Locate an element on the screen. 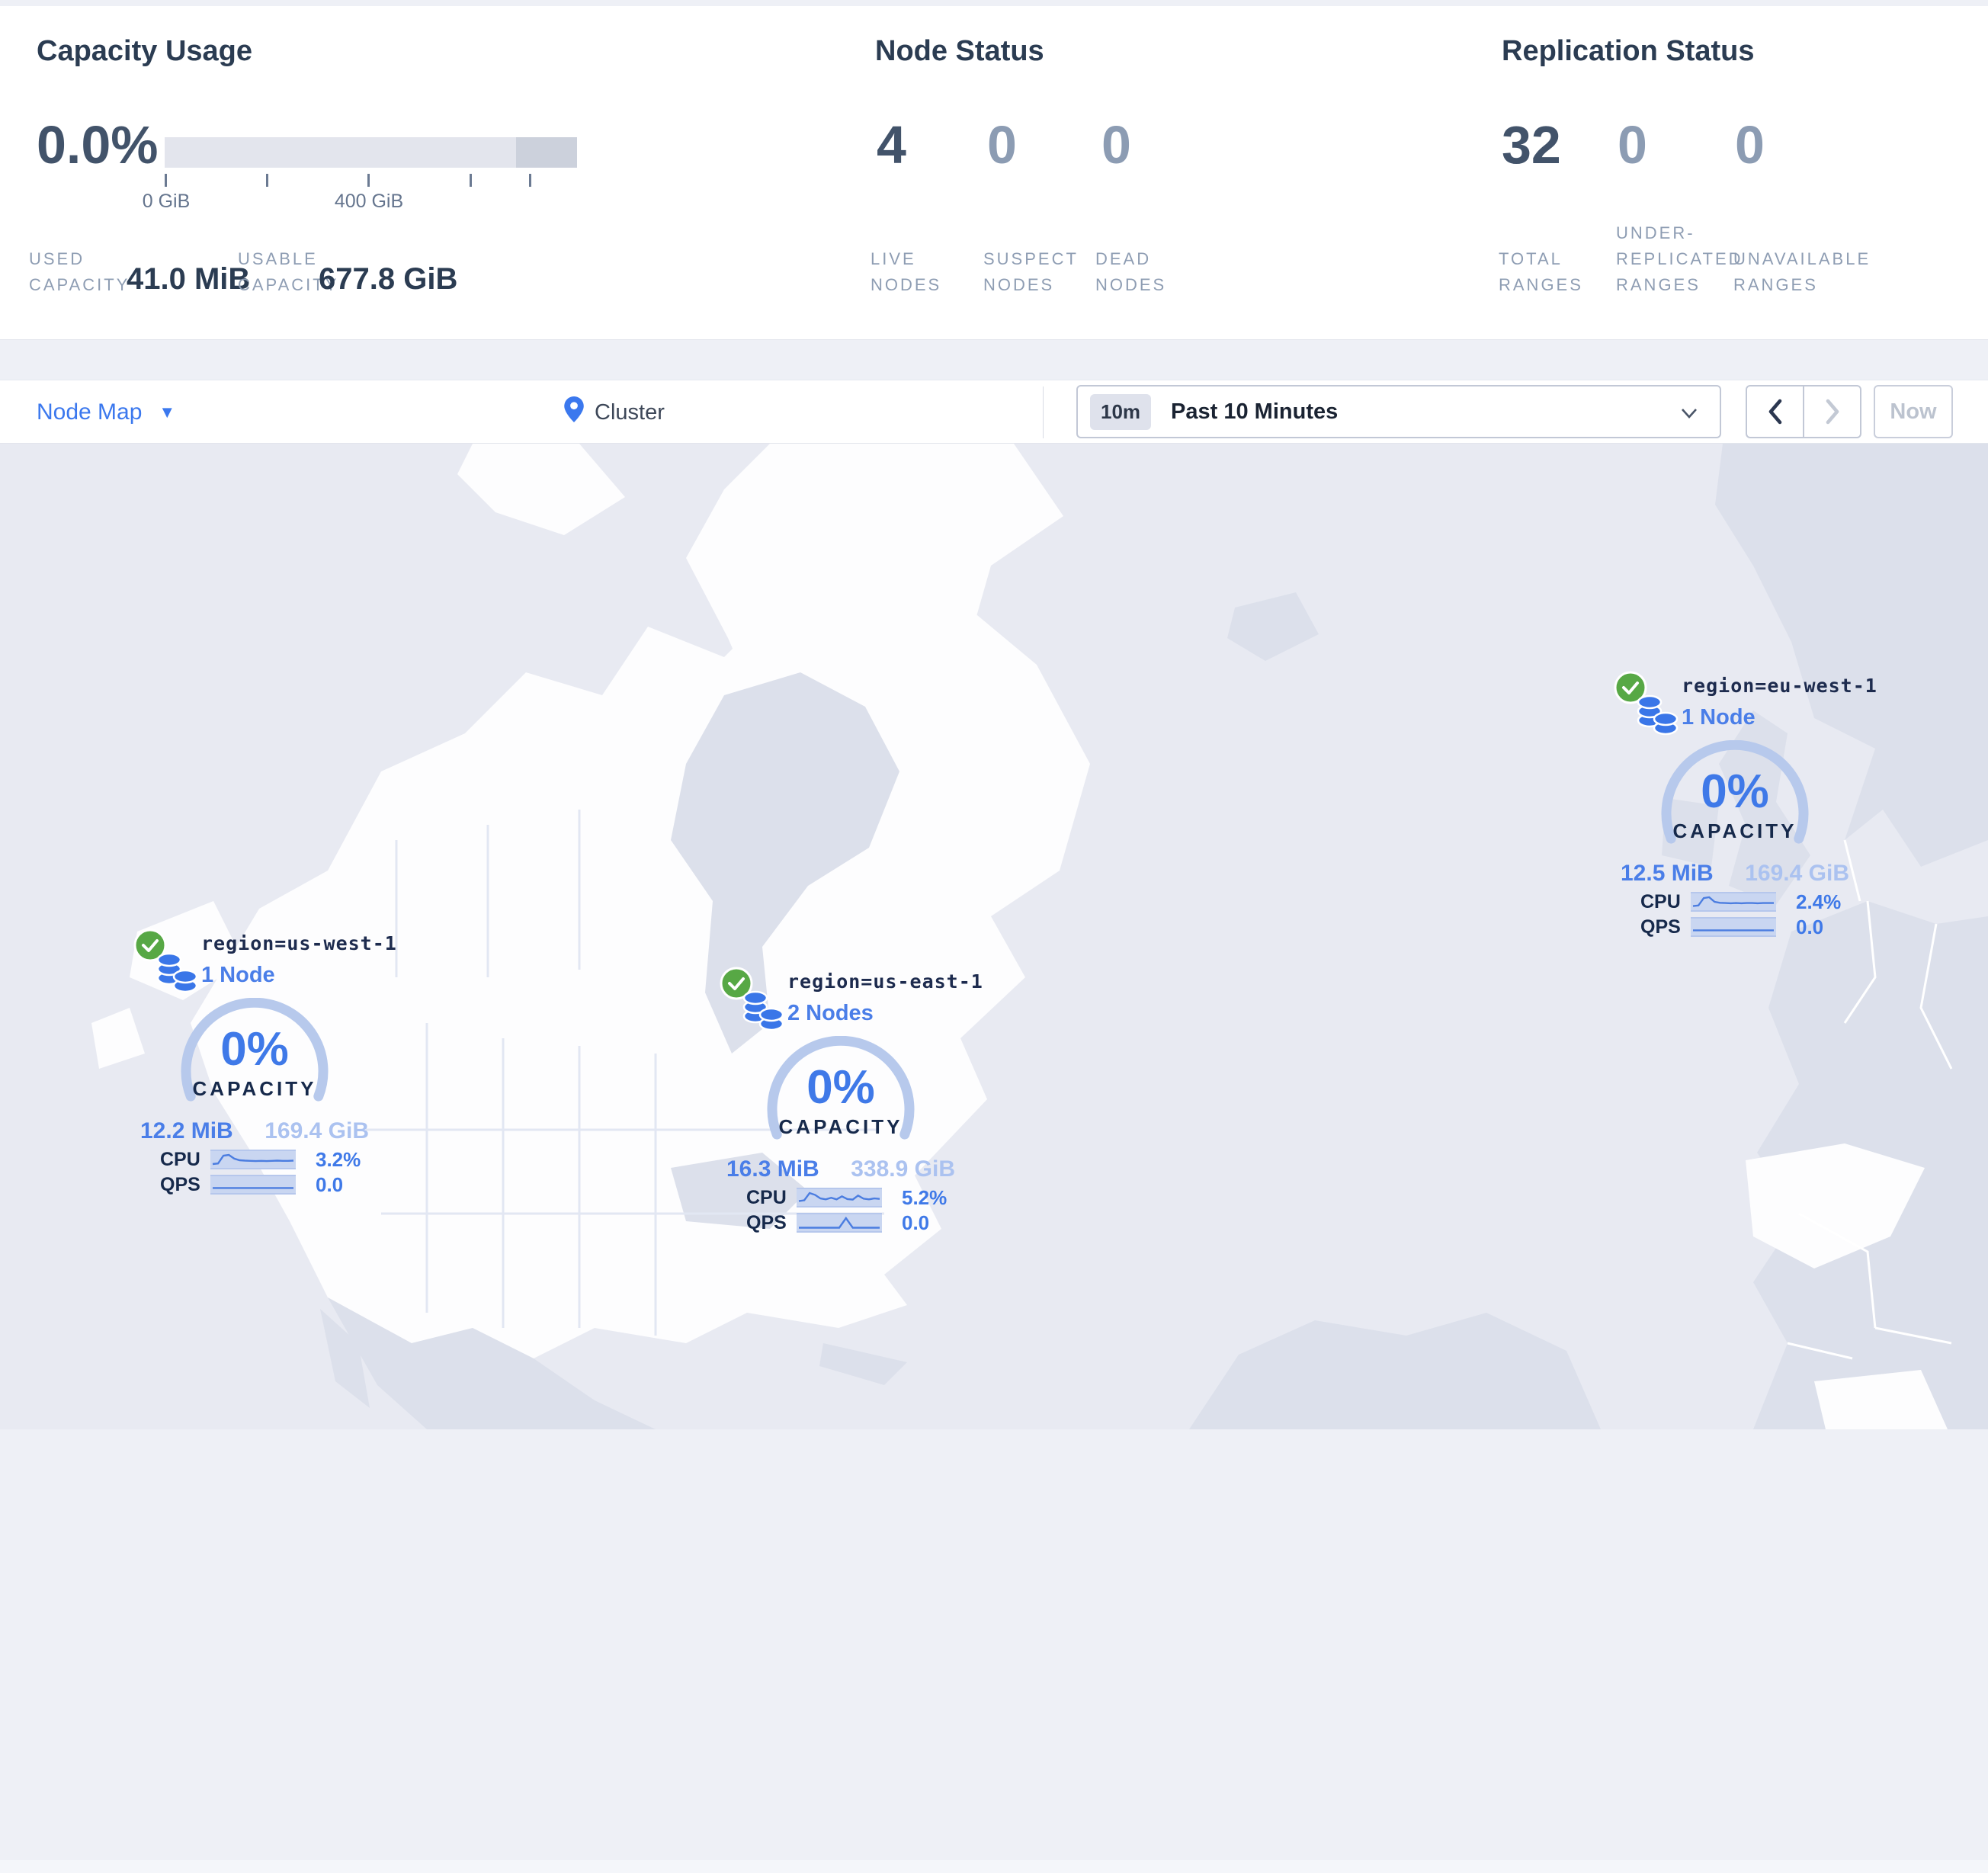 The width and height of the screenshot is (1988, 1873). capacity-usage-title: Capacity Usage is located at coordinates (145, 51).